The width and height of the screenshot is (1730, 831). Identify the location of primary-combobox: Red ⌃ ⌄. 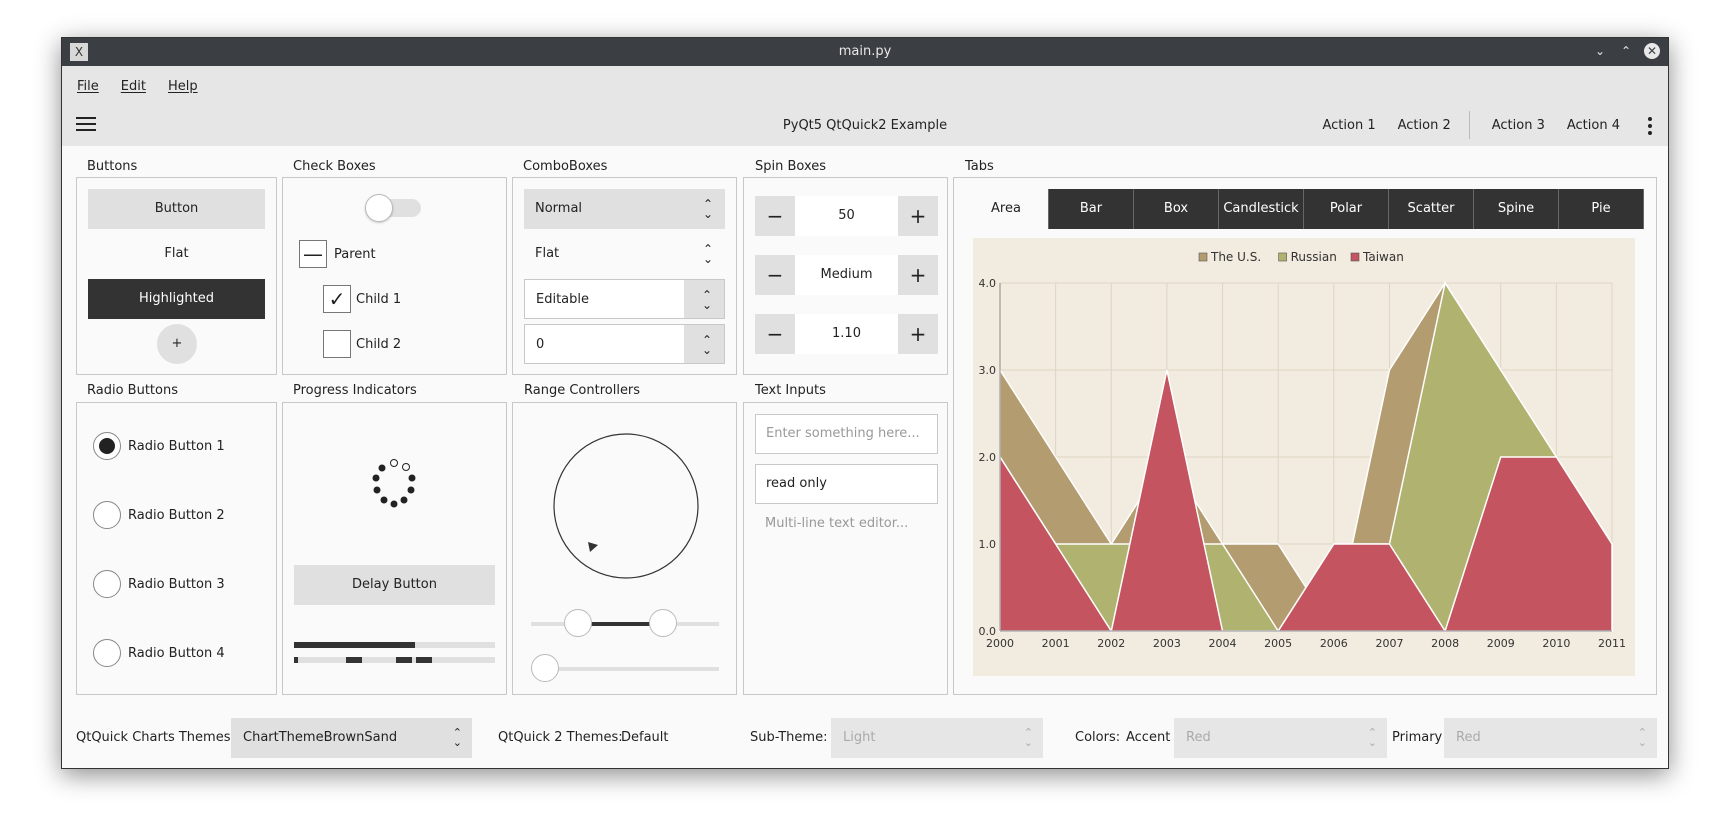
(1550, 738).